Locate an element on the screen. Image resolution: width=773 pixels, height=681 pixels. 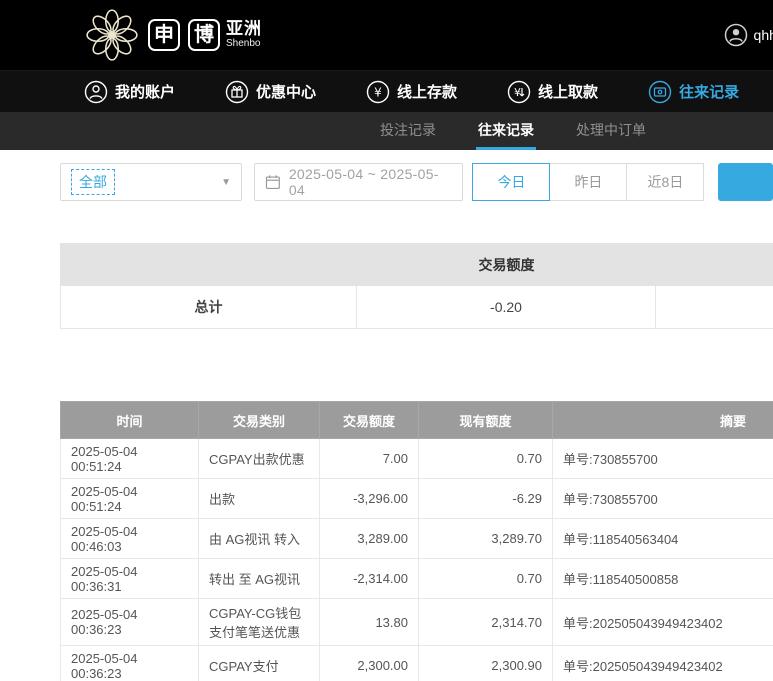
cell-summary: 单号:118540500858 is located at coordinates (662, 578).